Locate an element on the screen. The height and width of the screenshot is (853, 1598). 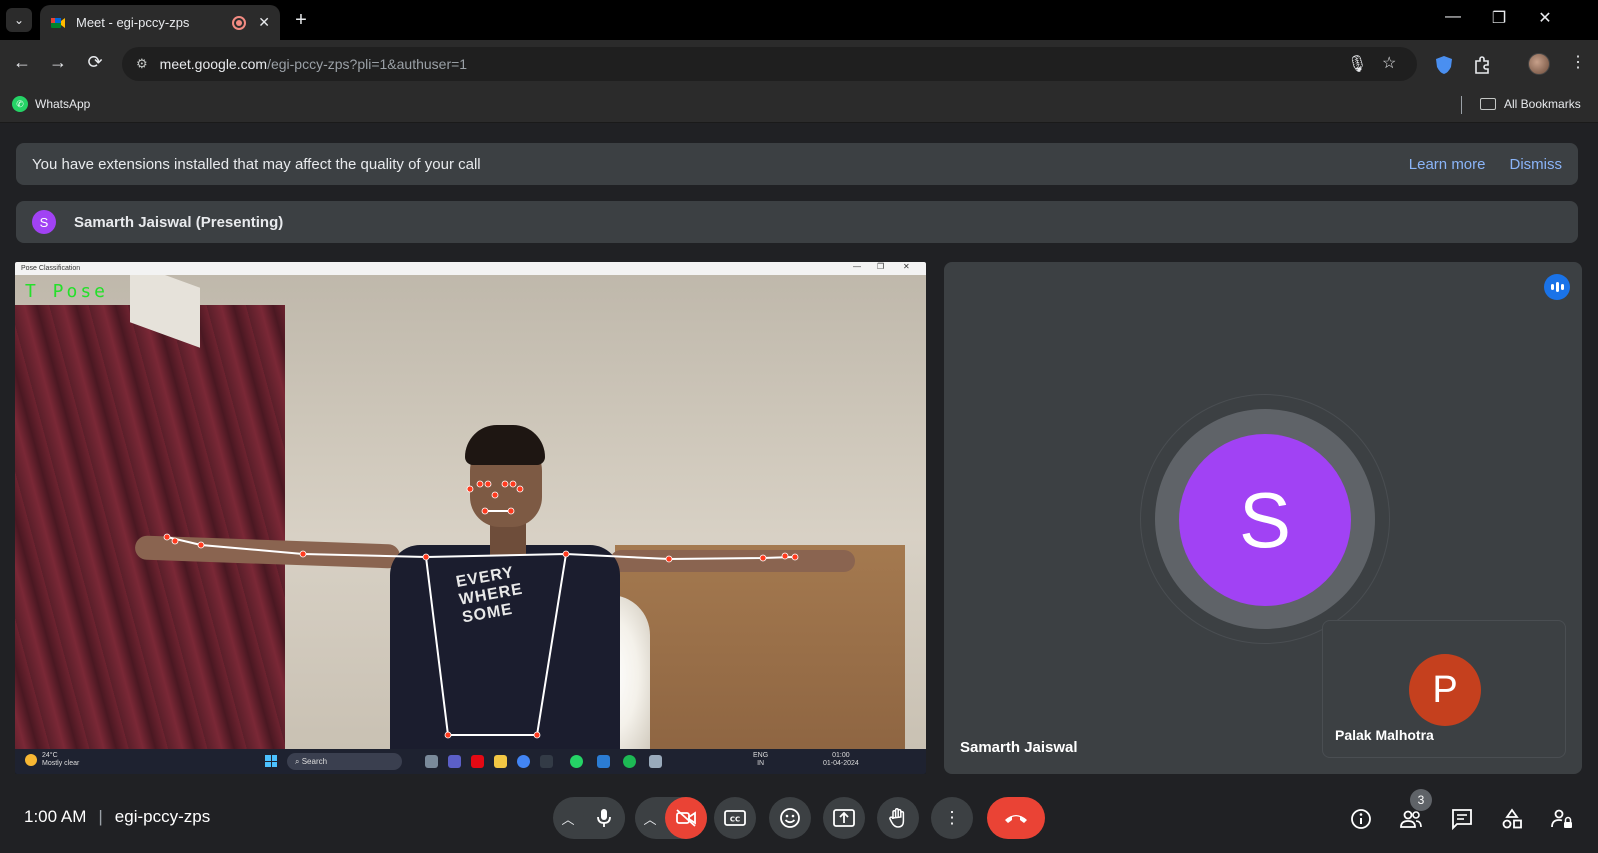
close-window-button: ✕ is located at coordinates (1545, 18).